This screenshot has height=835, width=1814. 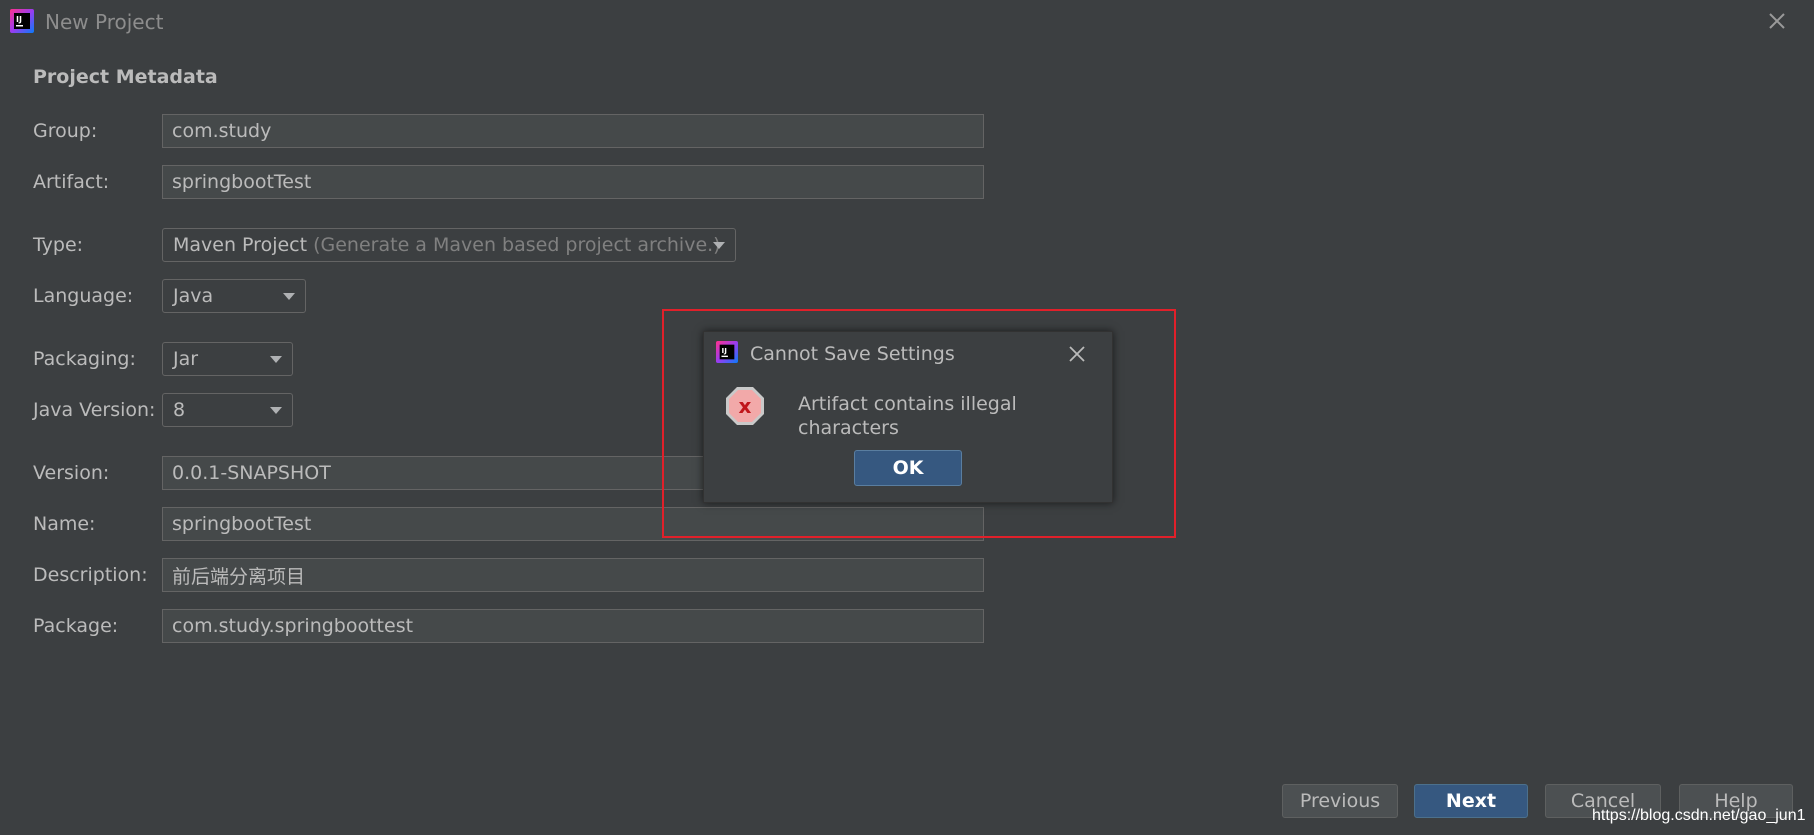 What do you see at coordinates (90, 575) in the screenshot?
I see `description-label: Description:` at bounding box center [90, 575].